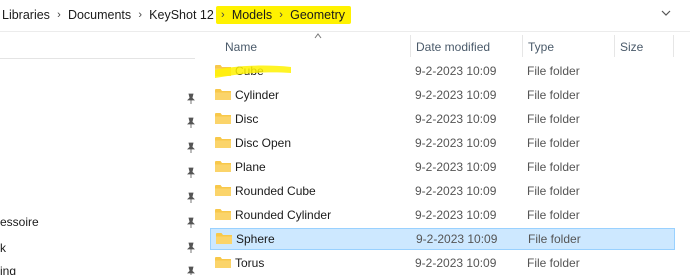 This screenshot has width=690, height=275. Describe the element at coordinates (317, 15) in the screenshot. I see `breadcrumb-geometry: Geometry` at that location.